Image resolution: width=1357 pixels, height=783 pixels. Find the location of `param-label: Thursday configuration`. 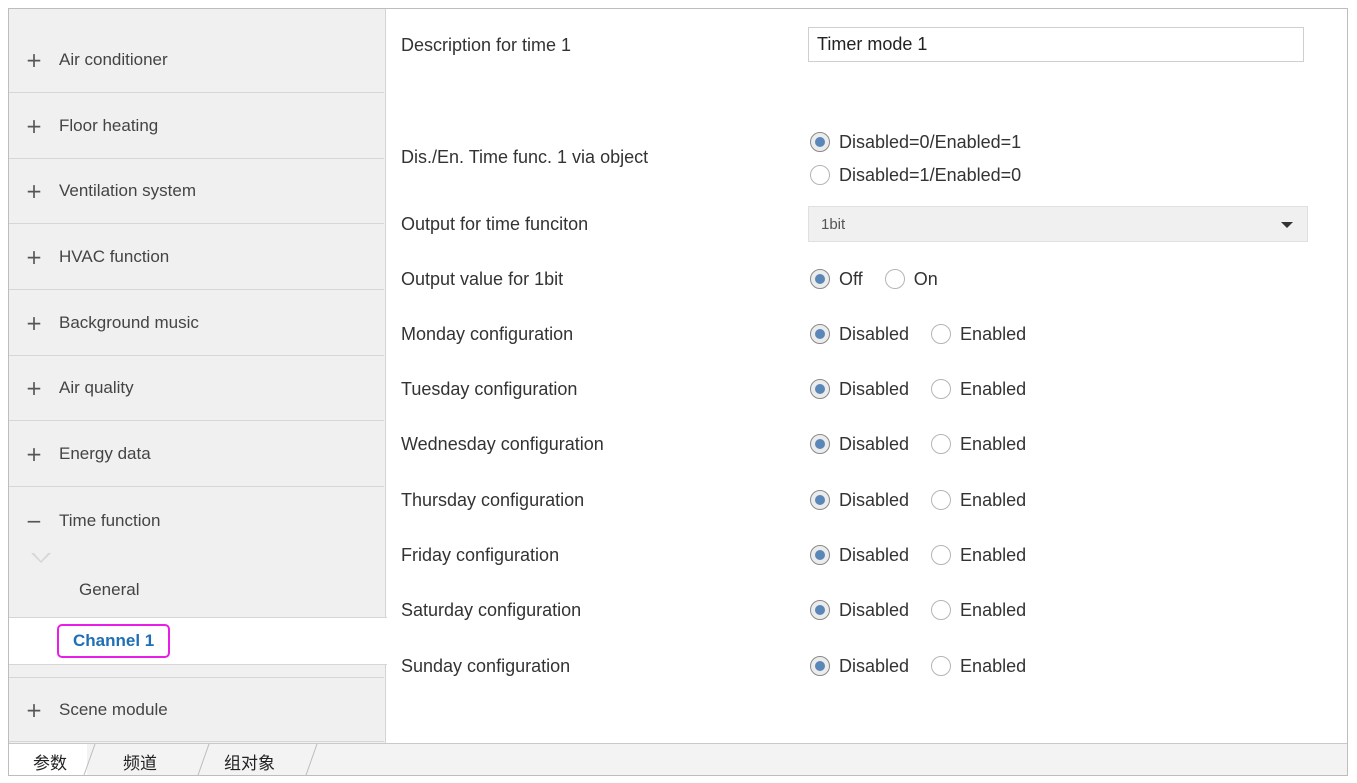

param-label: Thursday configuration is located at coordinates (493, 499).